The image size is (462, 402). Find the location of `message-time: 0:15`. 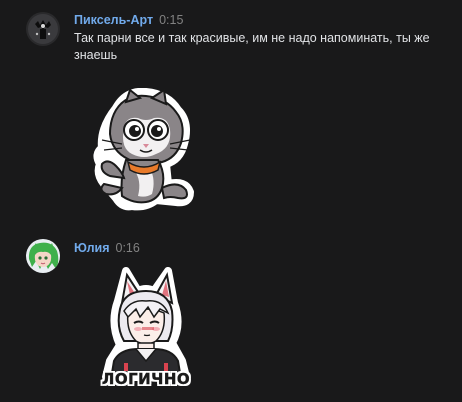

message-time: 0:15 is located at coordinates (171, 20).